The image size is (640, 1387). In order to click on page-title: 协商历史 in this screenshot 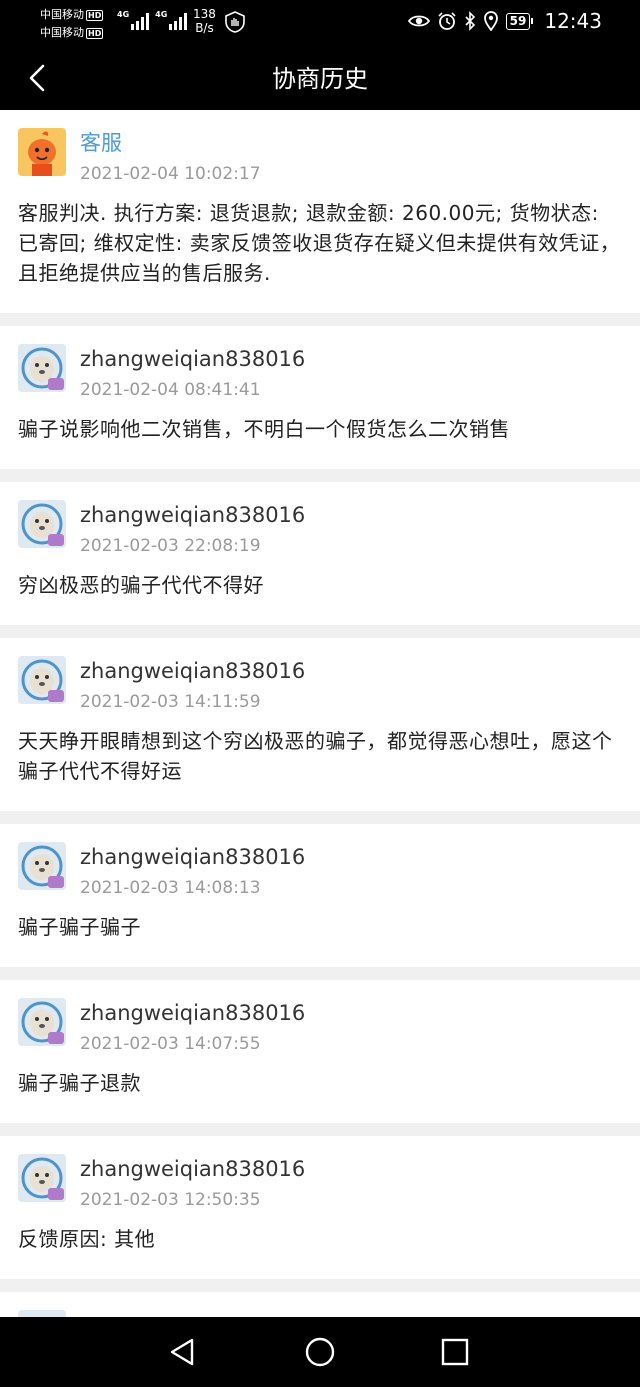, I will do `click(320, 79)`.